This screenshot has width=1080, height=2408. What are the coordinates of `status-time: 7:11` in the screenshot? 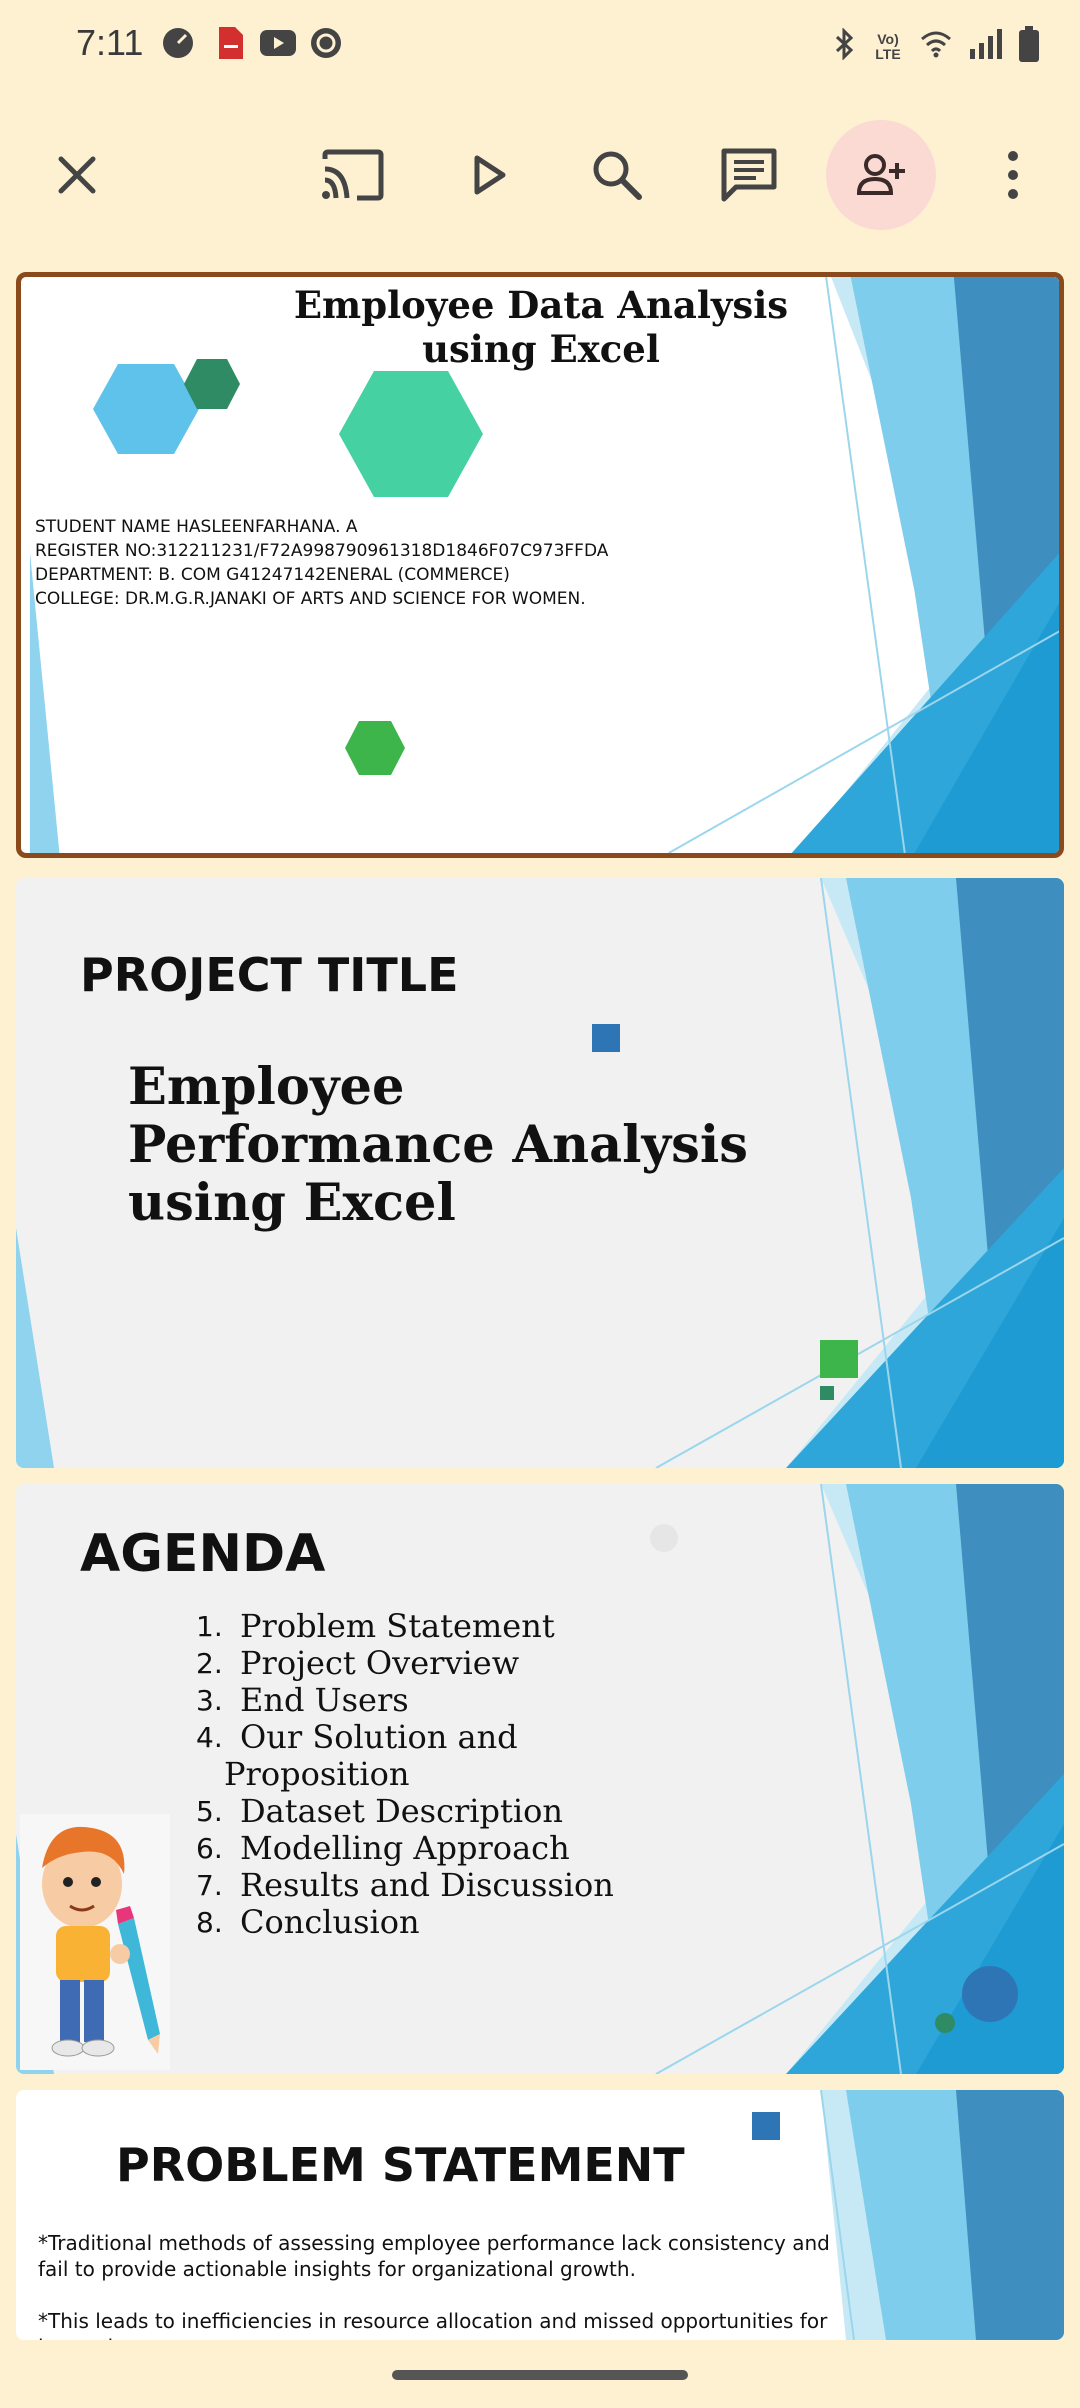 It's located at (110, 42).